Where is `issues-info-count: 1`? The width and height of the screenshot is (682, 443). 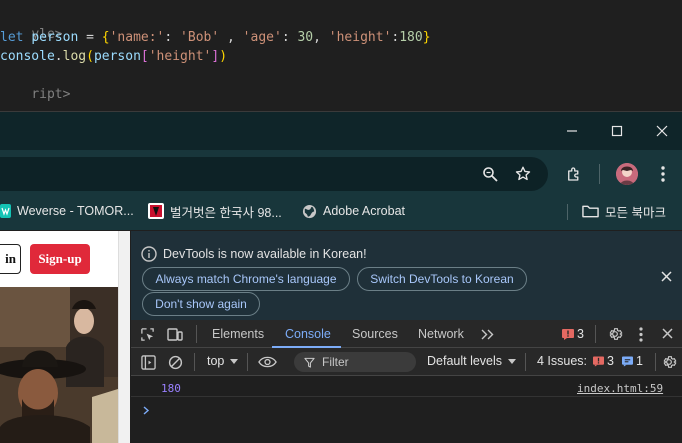
issues-info-count: 1 is located at coordinates (639, 361).